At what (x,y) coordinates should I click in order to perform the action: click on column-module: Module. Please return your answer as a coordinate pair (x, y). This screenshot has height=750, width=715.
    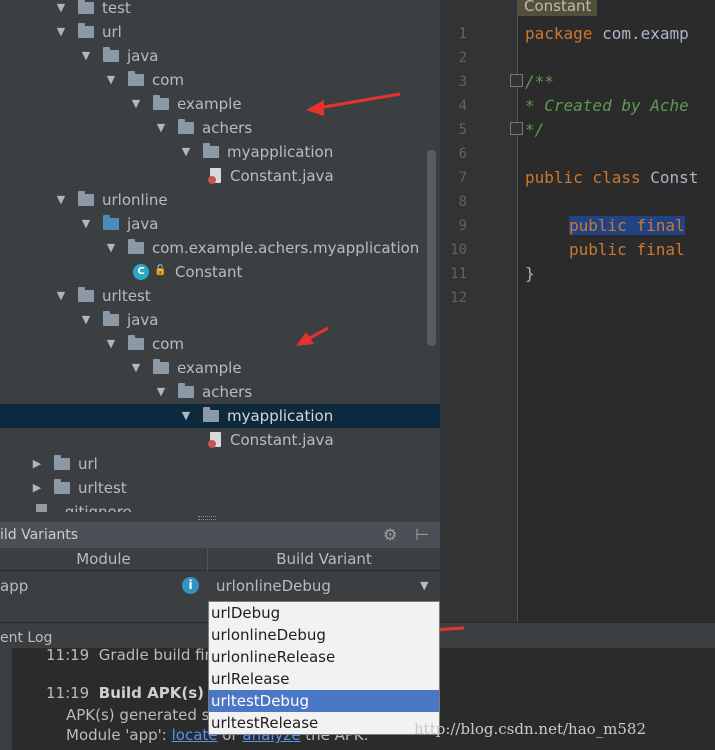
    Looking at the image, I should click on (103, 559).